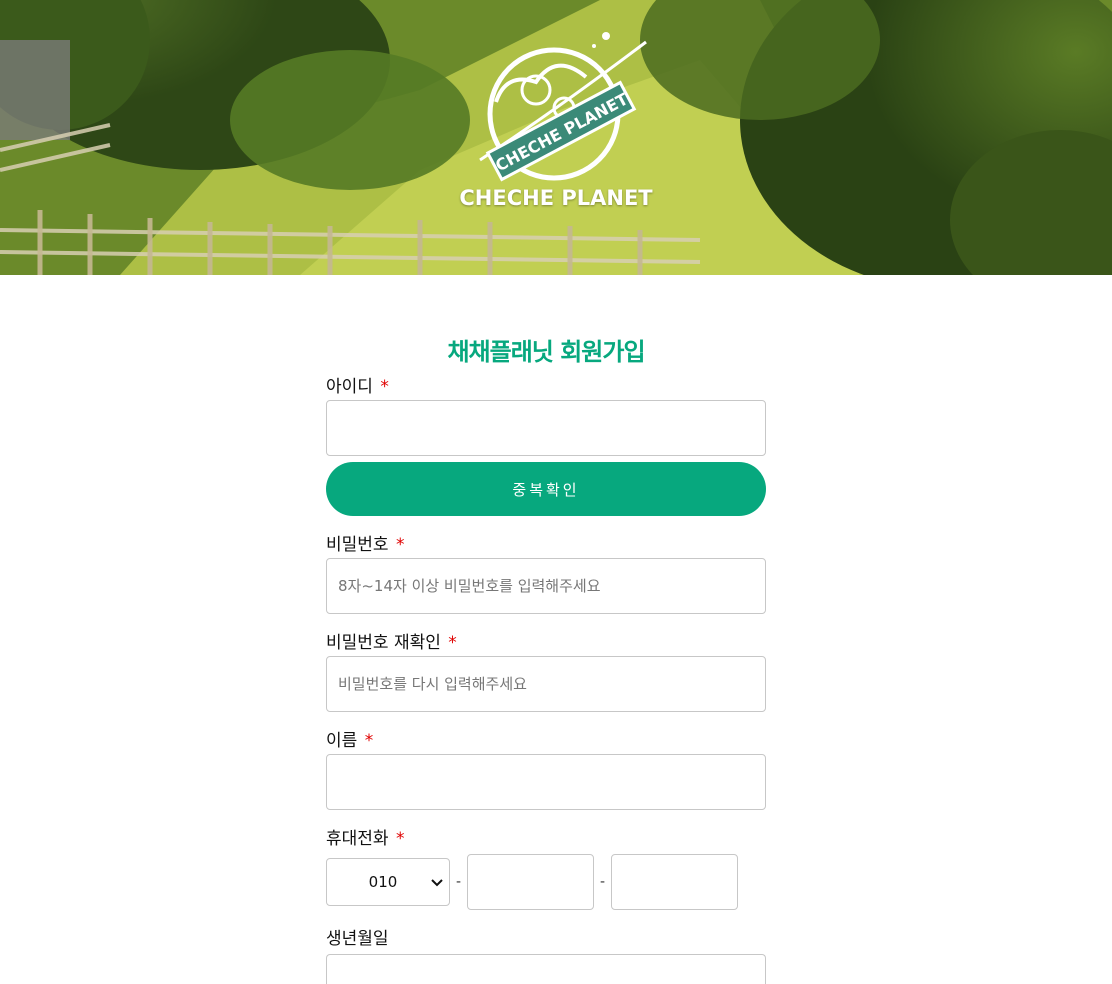 Image resolution: width=1112 pixels, height=984 pixels. I want to click on password-label: 비밀번호 *, so click(546, 545).